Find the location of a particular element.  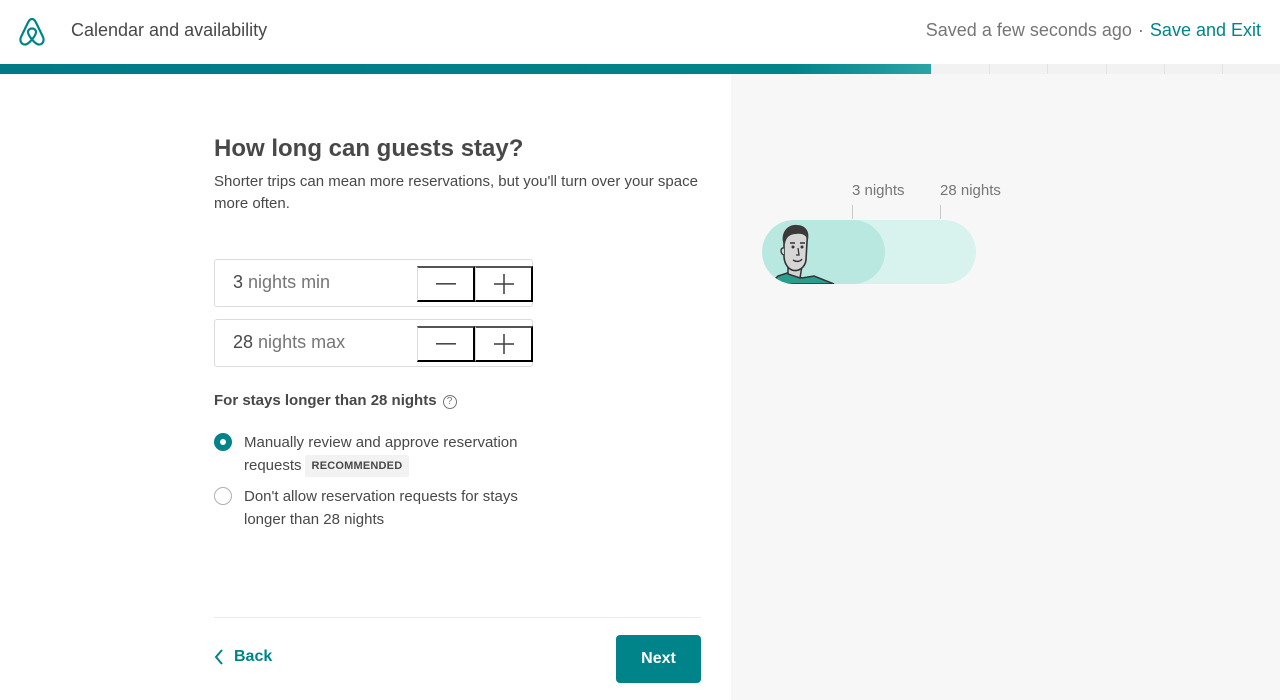

max-tick-mark is located at coordinates (940, 212).